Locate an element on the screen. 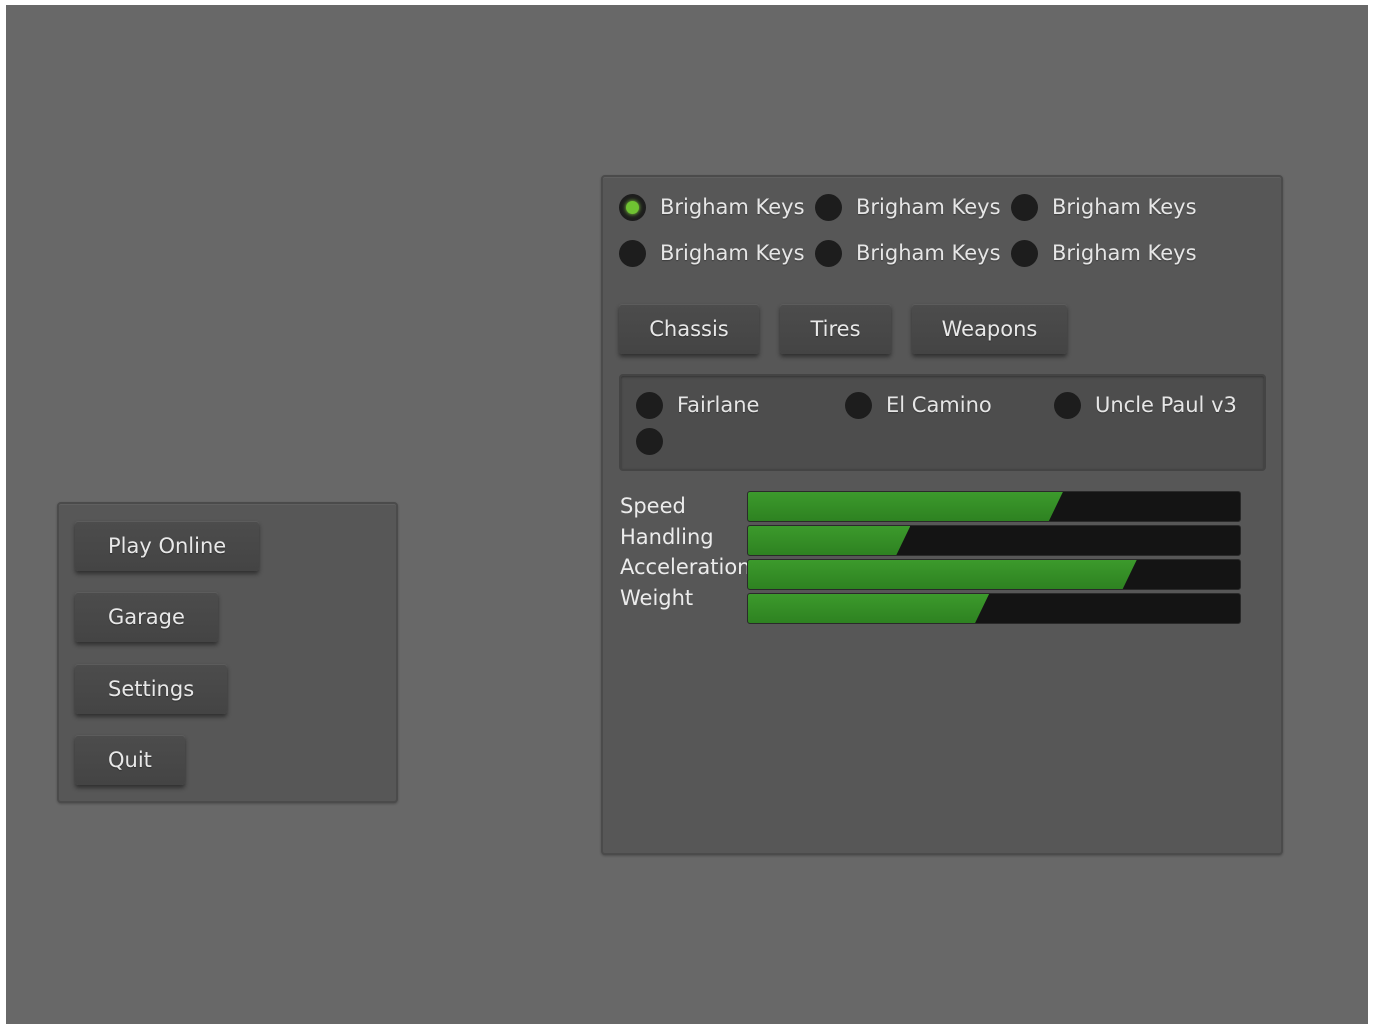  stat-label-speed: Speed is located at coordinates (653, 506).